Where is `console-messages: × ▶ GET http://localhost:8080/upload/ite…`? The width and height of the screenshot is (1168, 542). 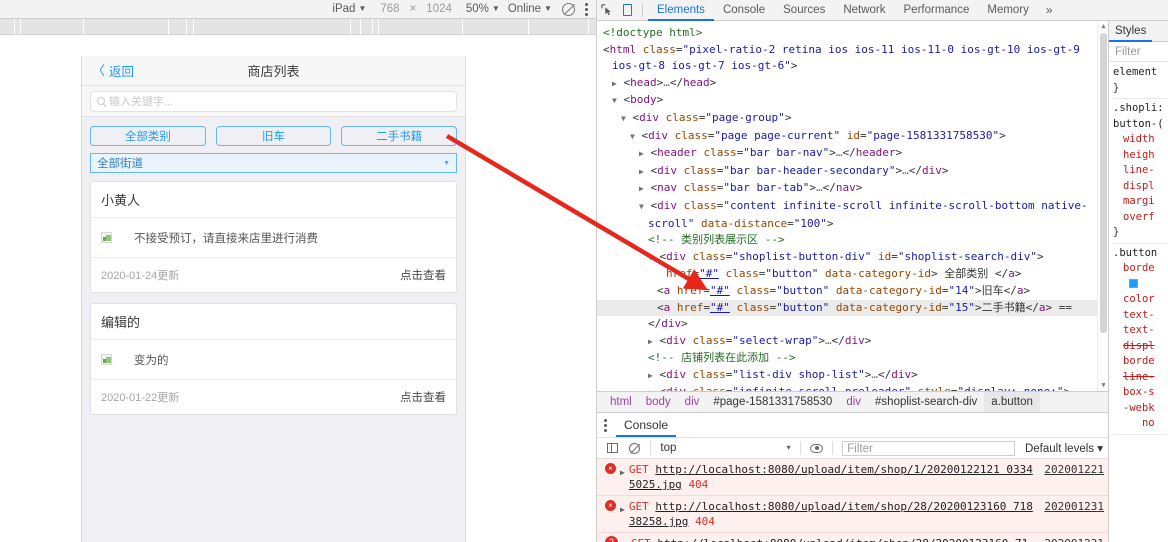
console-messages: × ▶ GET http://localhost:8080/upload/ite… is located at coordinates (852, 500).